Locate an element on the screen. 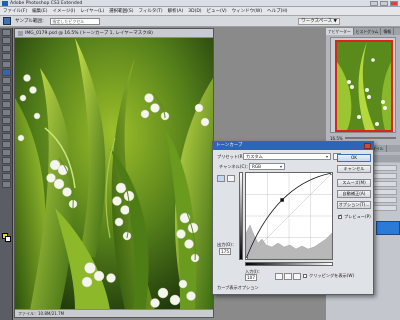 The width and height of the screenshot is (400, 320). blur-tool-icon is located at coordinates (6, 128).